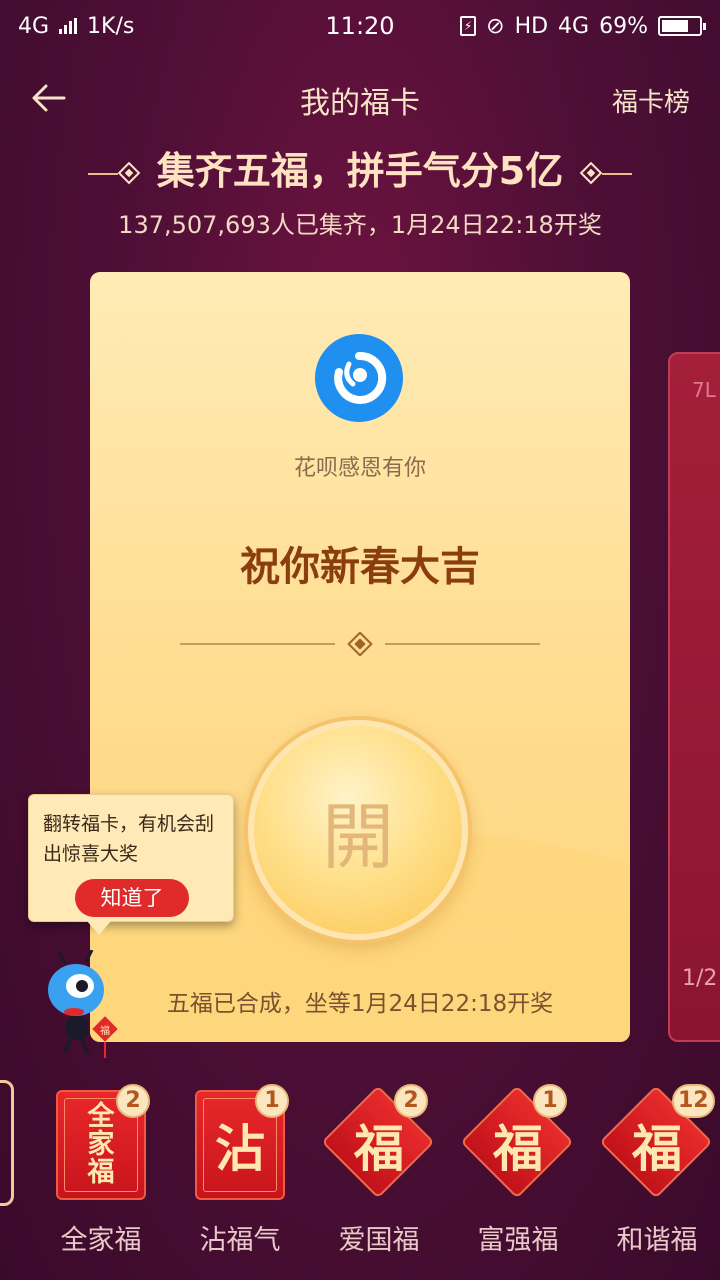  I want to click on card-greeting: 祝你新春大吉, so click(360, 567).